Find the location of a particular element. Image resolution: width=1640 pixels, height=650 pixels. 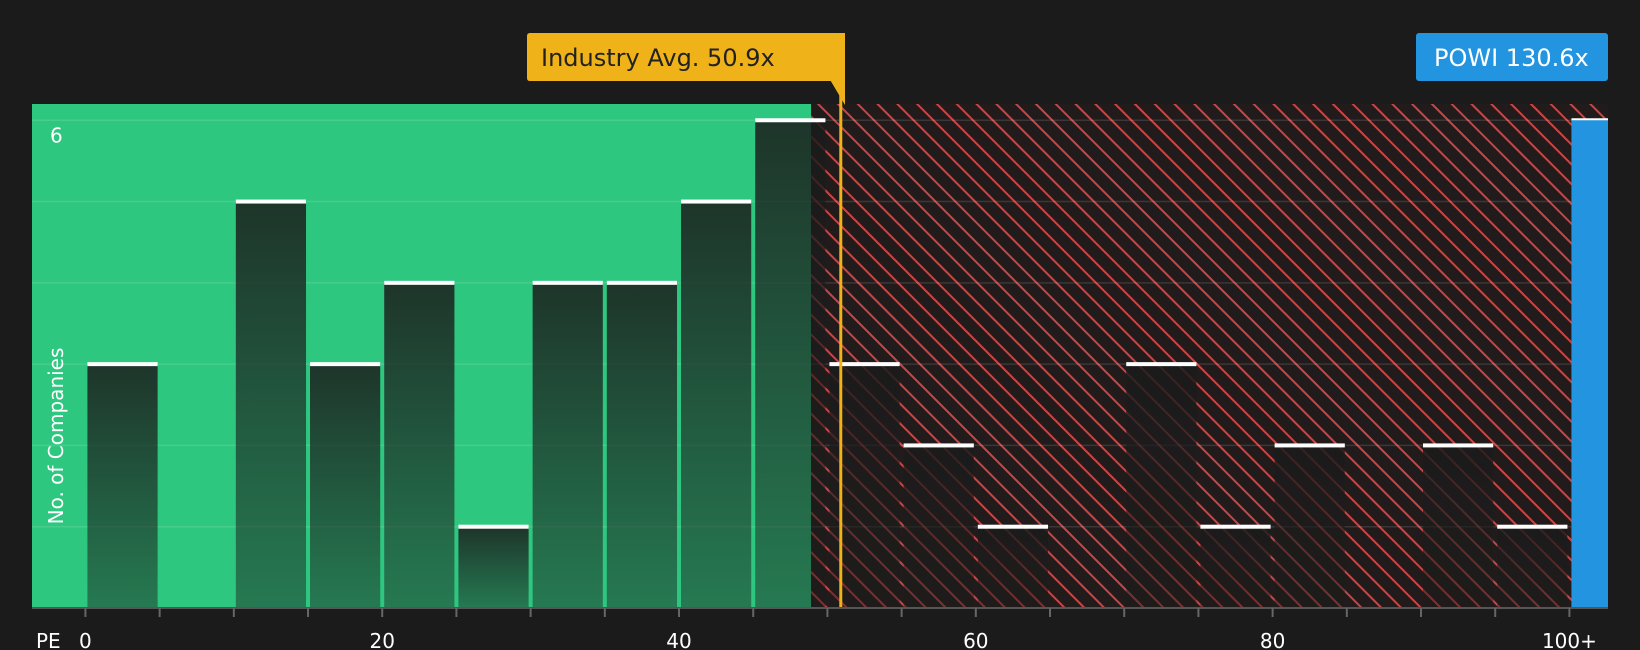

company-callout: POWI 130.6x is located at coordinates (1512, 57).